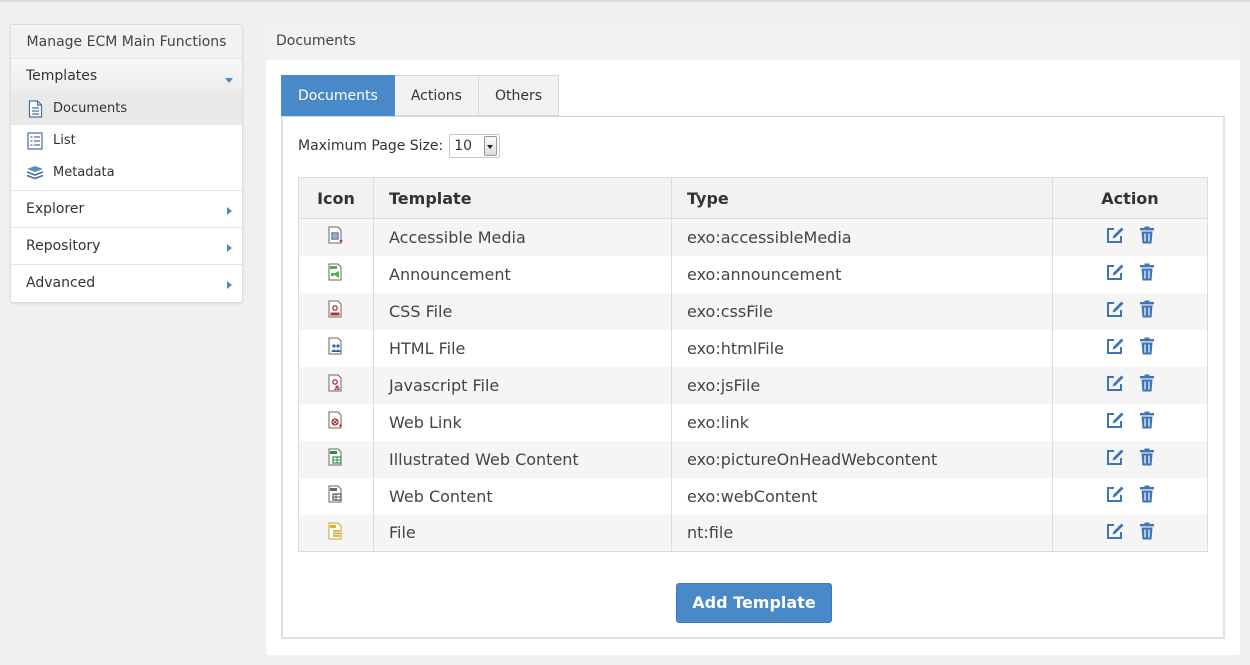 The image size is (1250, 665). I want to click on accessible-media-icon, so click(336, 237).